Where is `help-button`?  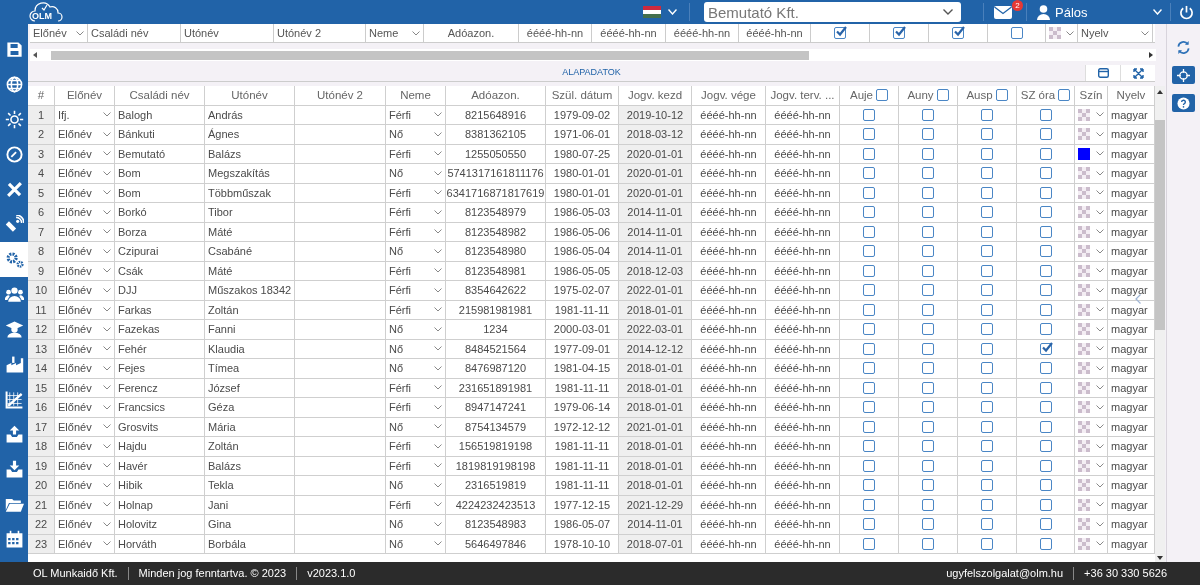
help-button is located at coordinates (1183, 103).